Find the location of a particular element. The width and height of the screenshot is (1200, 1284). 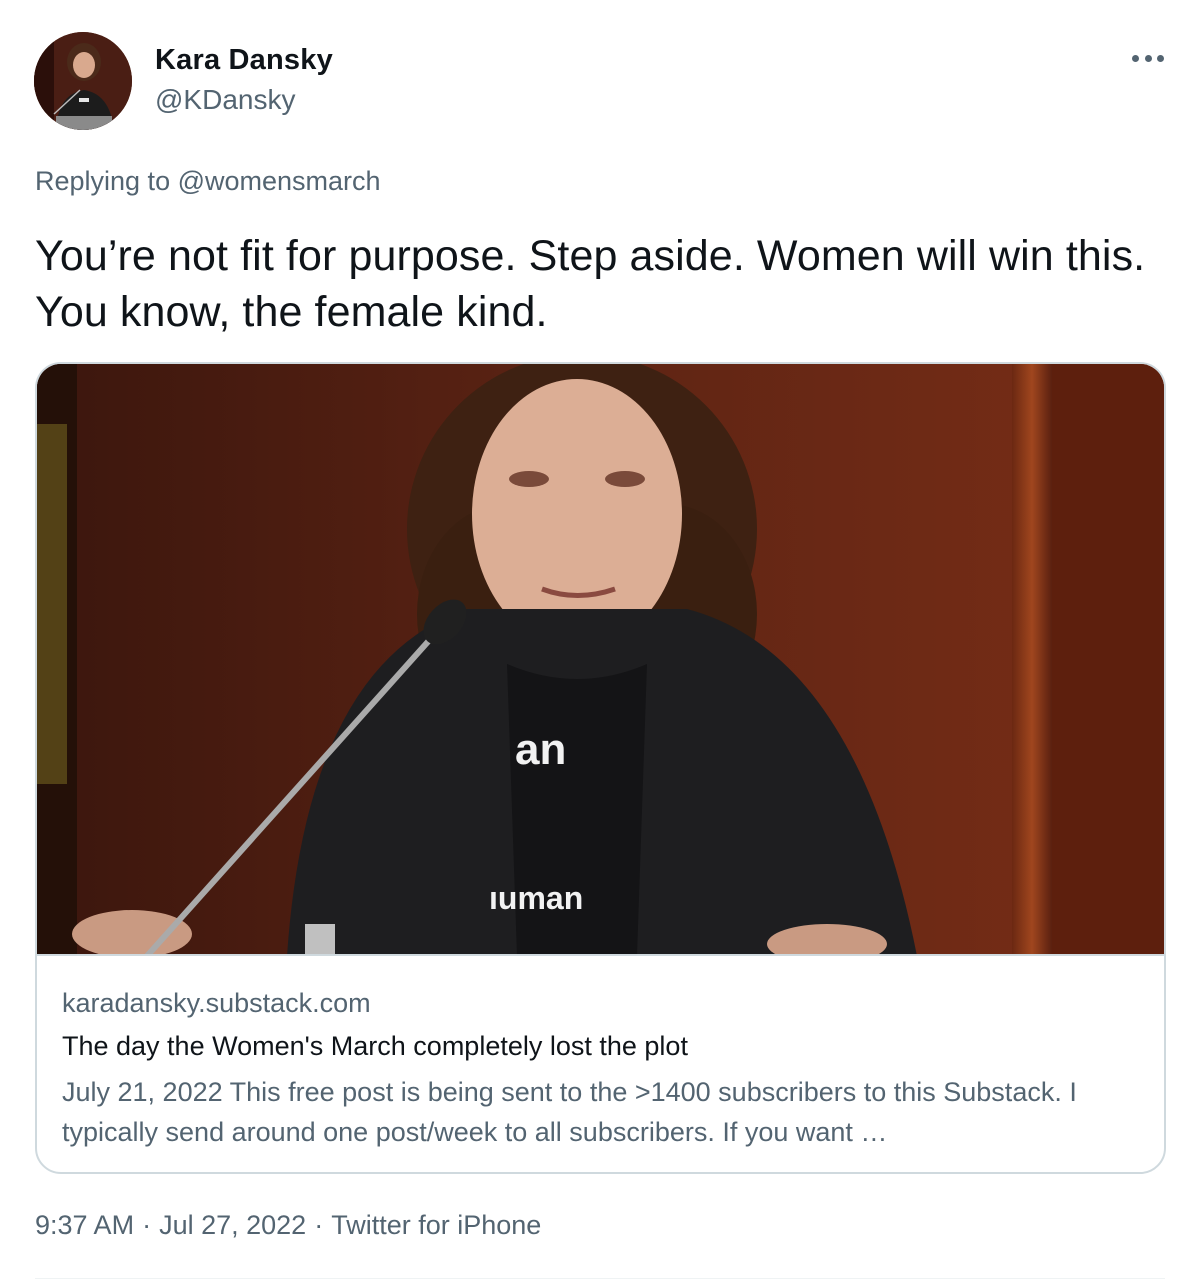

replying-to: Replying to @womensmarch is located at coordinates (208, 181).